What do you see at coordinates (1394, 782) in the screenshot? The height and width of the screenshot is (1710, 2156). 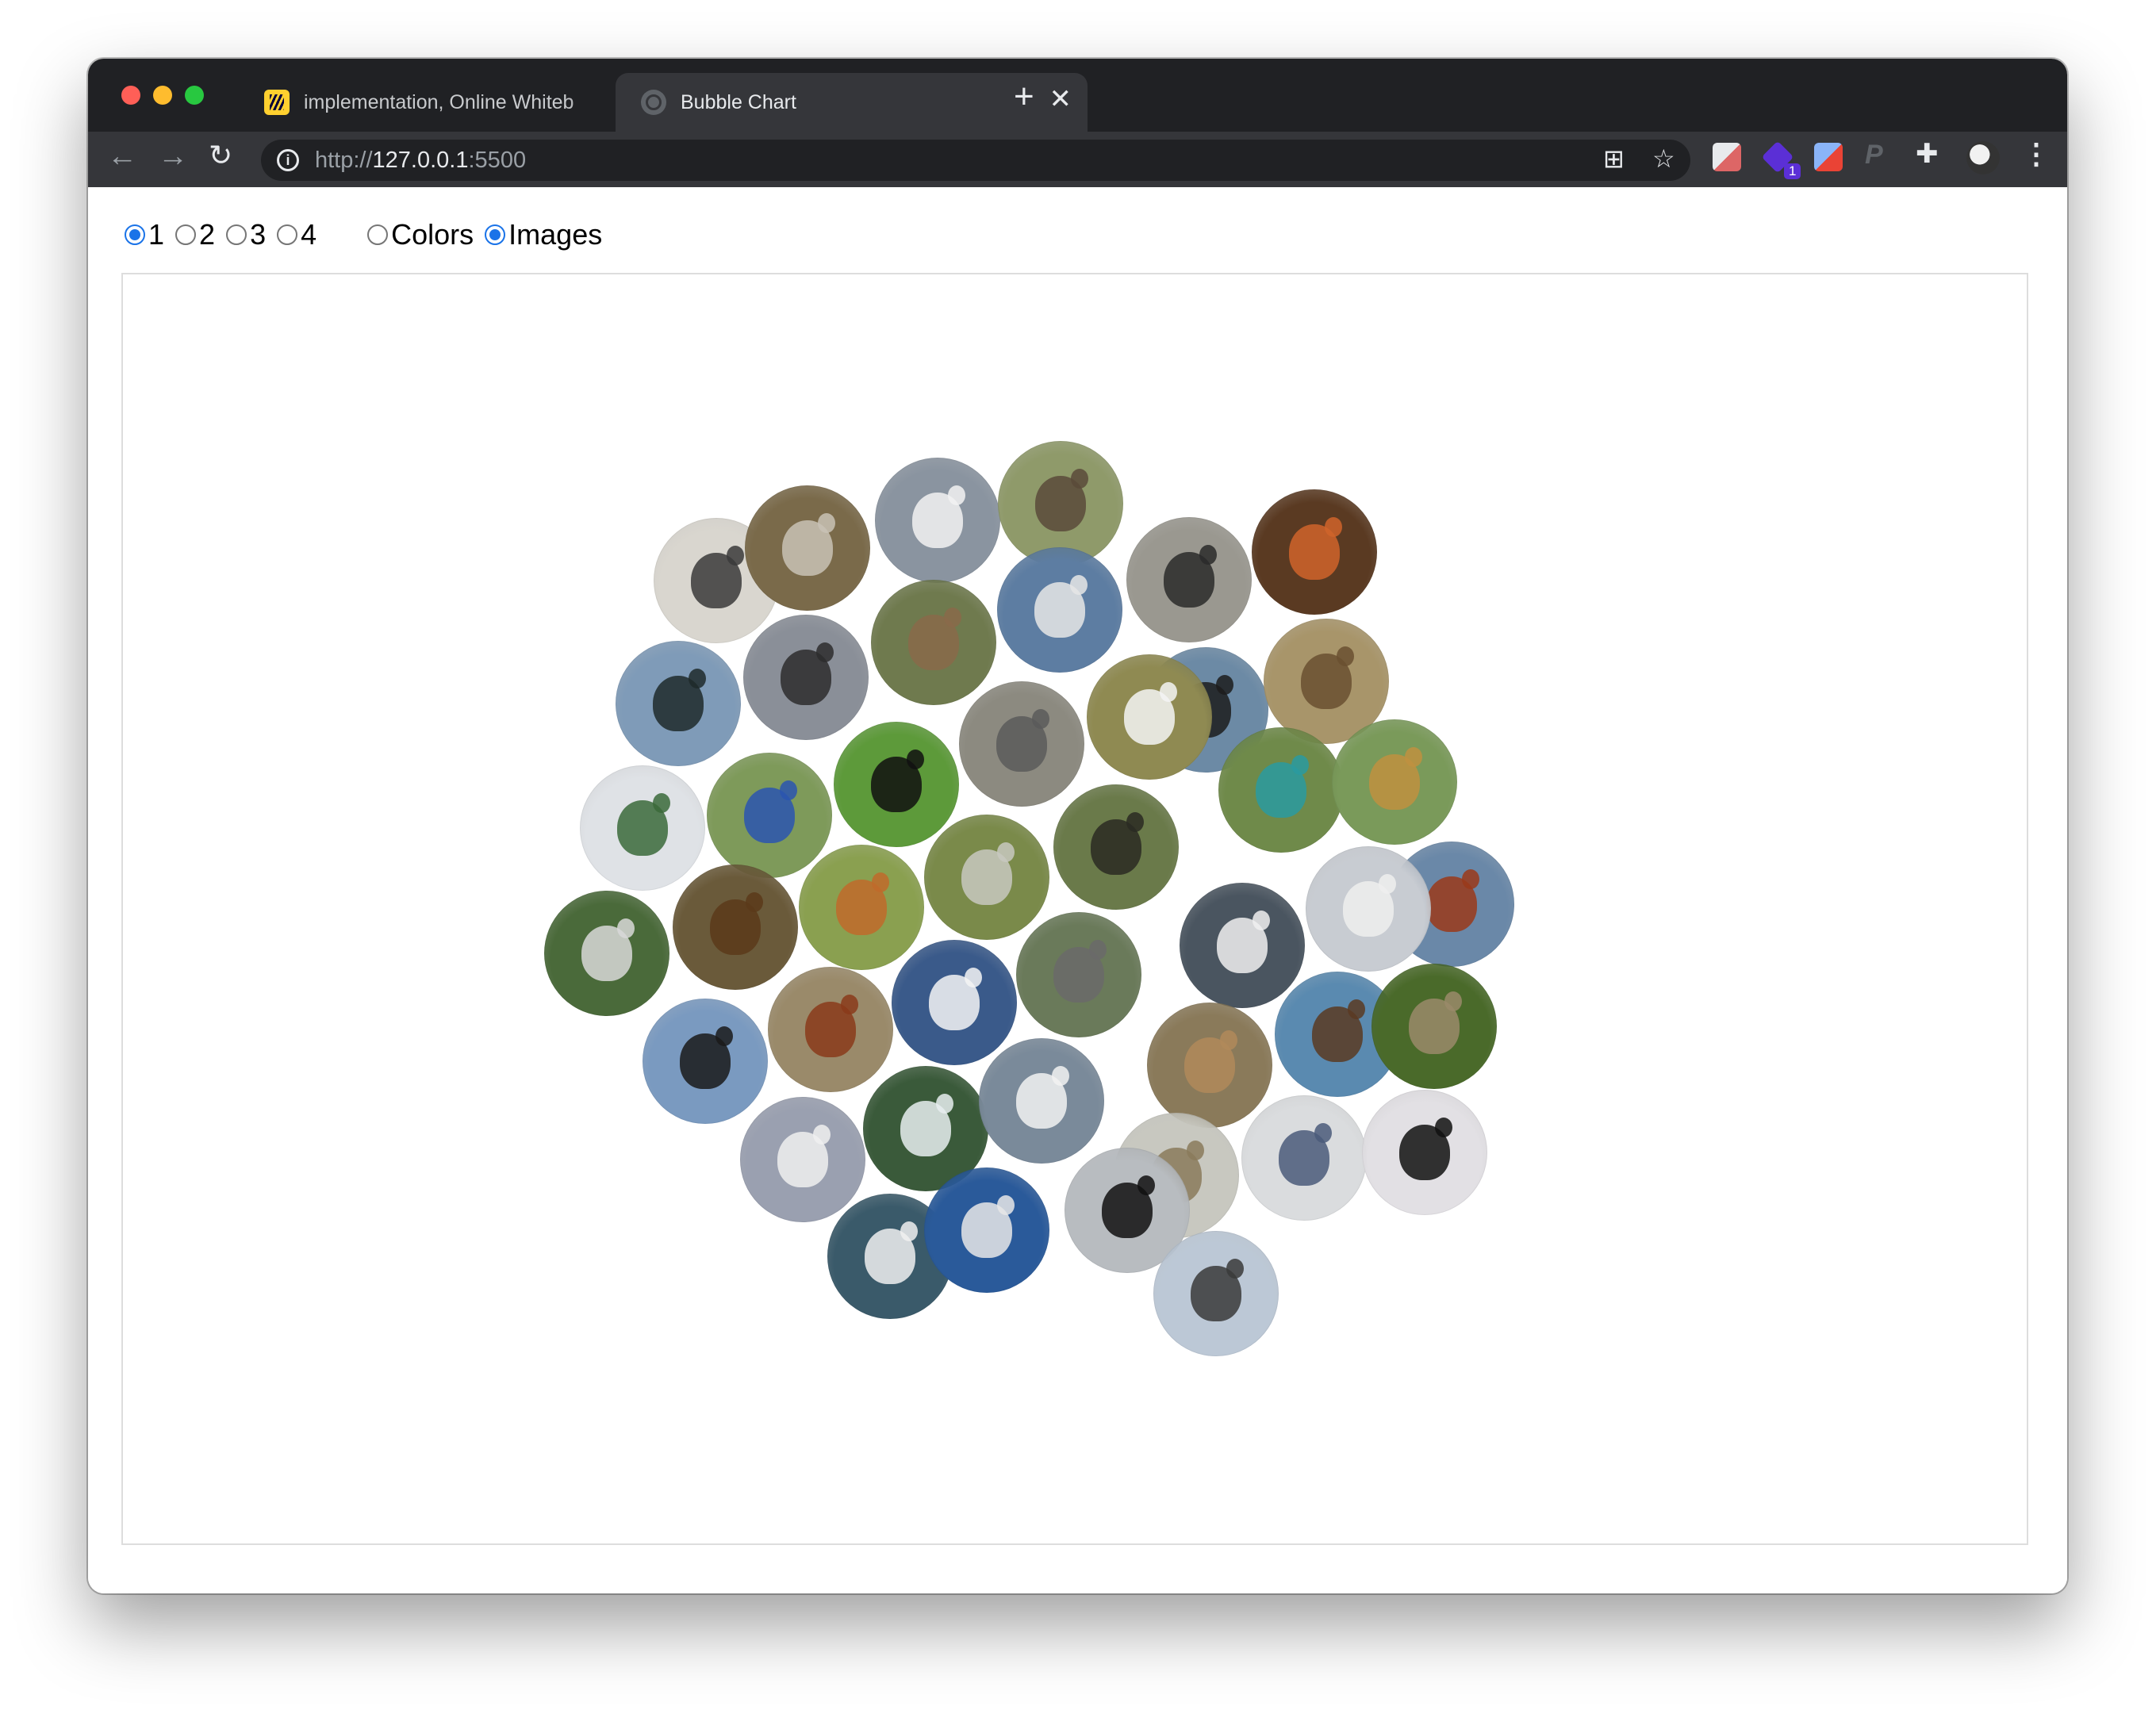 I see `bubble-bee-eater` at bounding box center [1394, 782].